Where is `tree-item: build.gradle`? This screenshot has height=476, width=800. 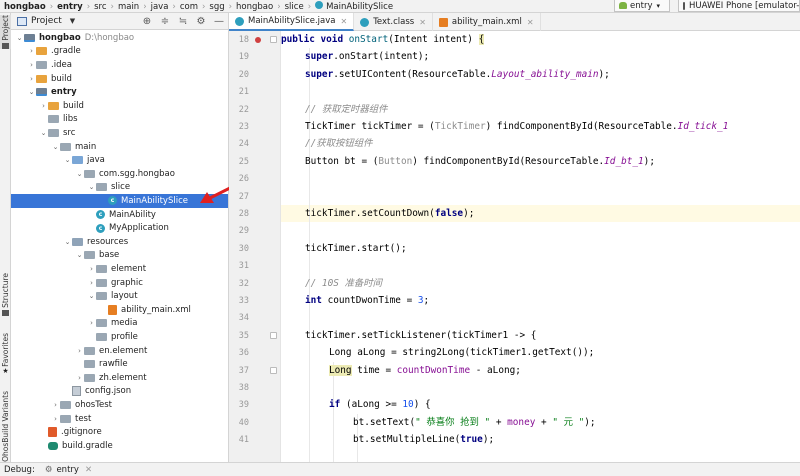 tree-item: build.gradle is located at coordinates (119, 446).